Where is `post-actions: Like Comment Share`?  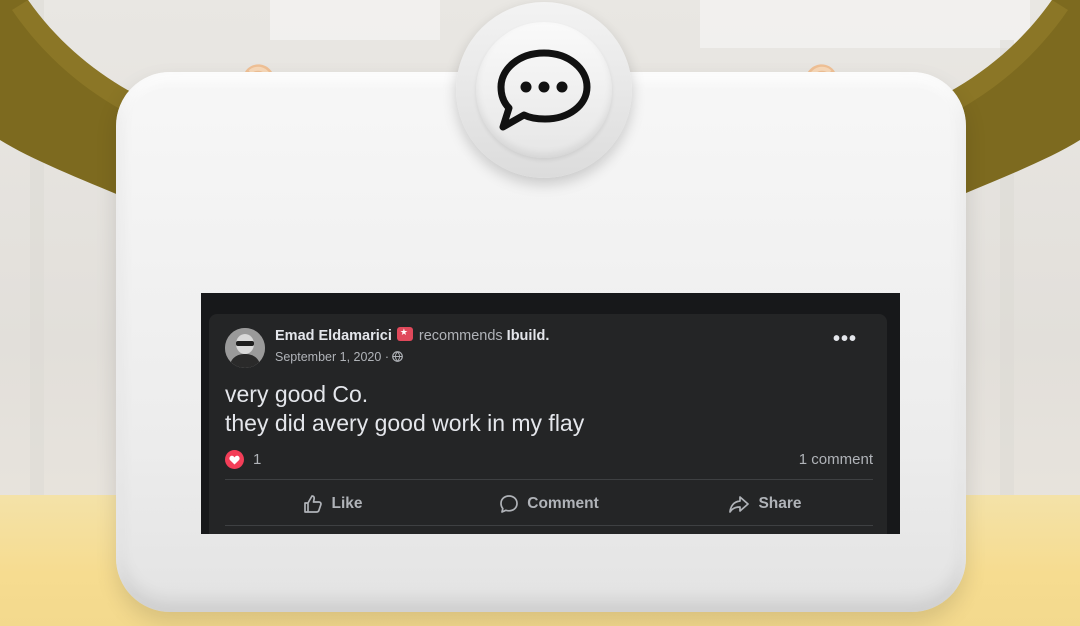 post-actions: Like Comment Share is located at coordinates (549, 504).